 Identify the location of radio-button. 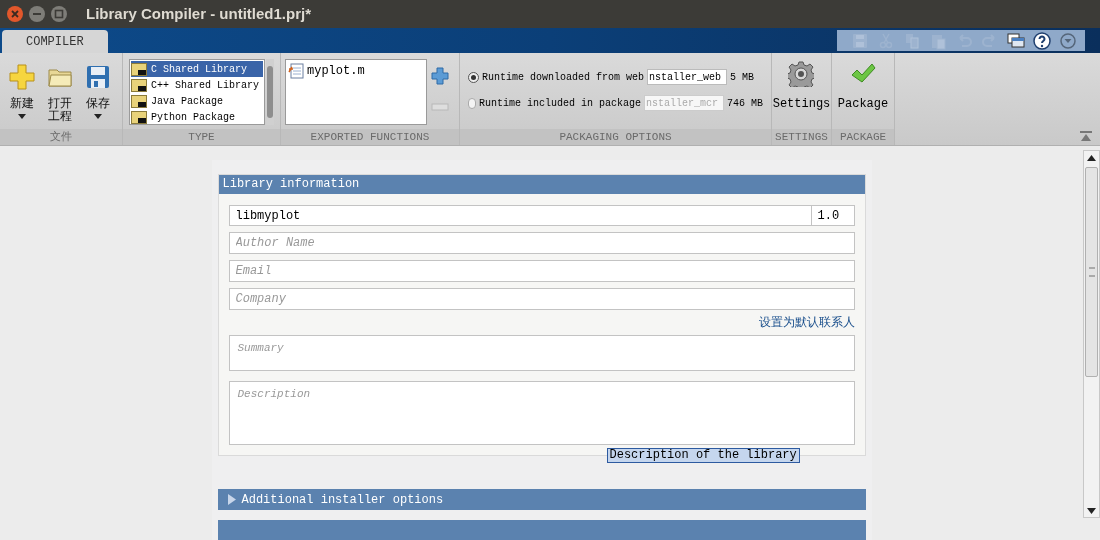
(473, 77).